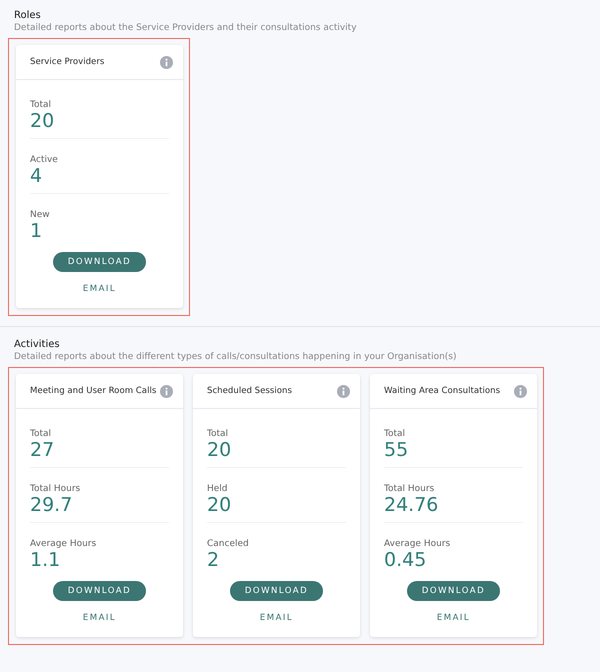 The image size is (600, 672). Describe the element at coordinates (42, 450) in the screenshot. I see `stat-value: 27` at that location.